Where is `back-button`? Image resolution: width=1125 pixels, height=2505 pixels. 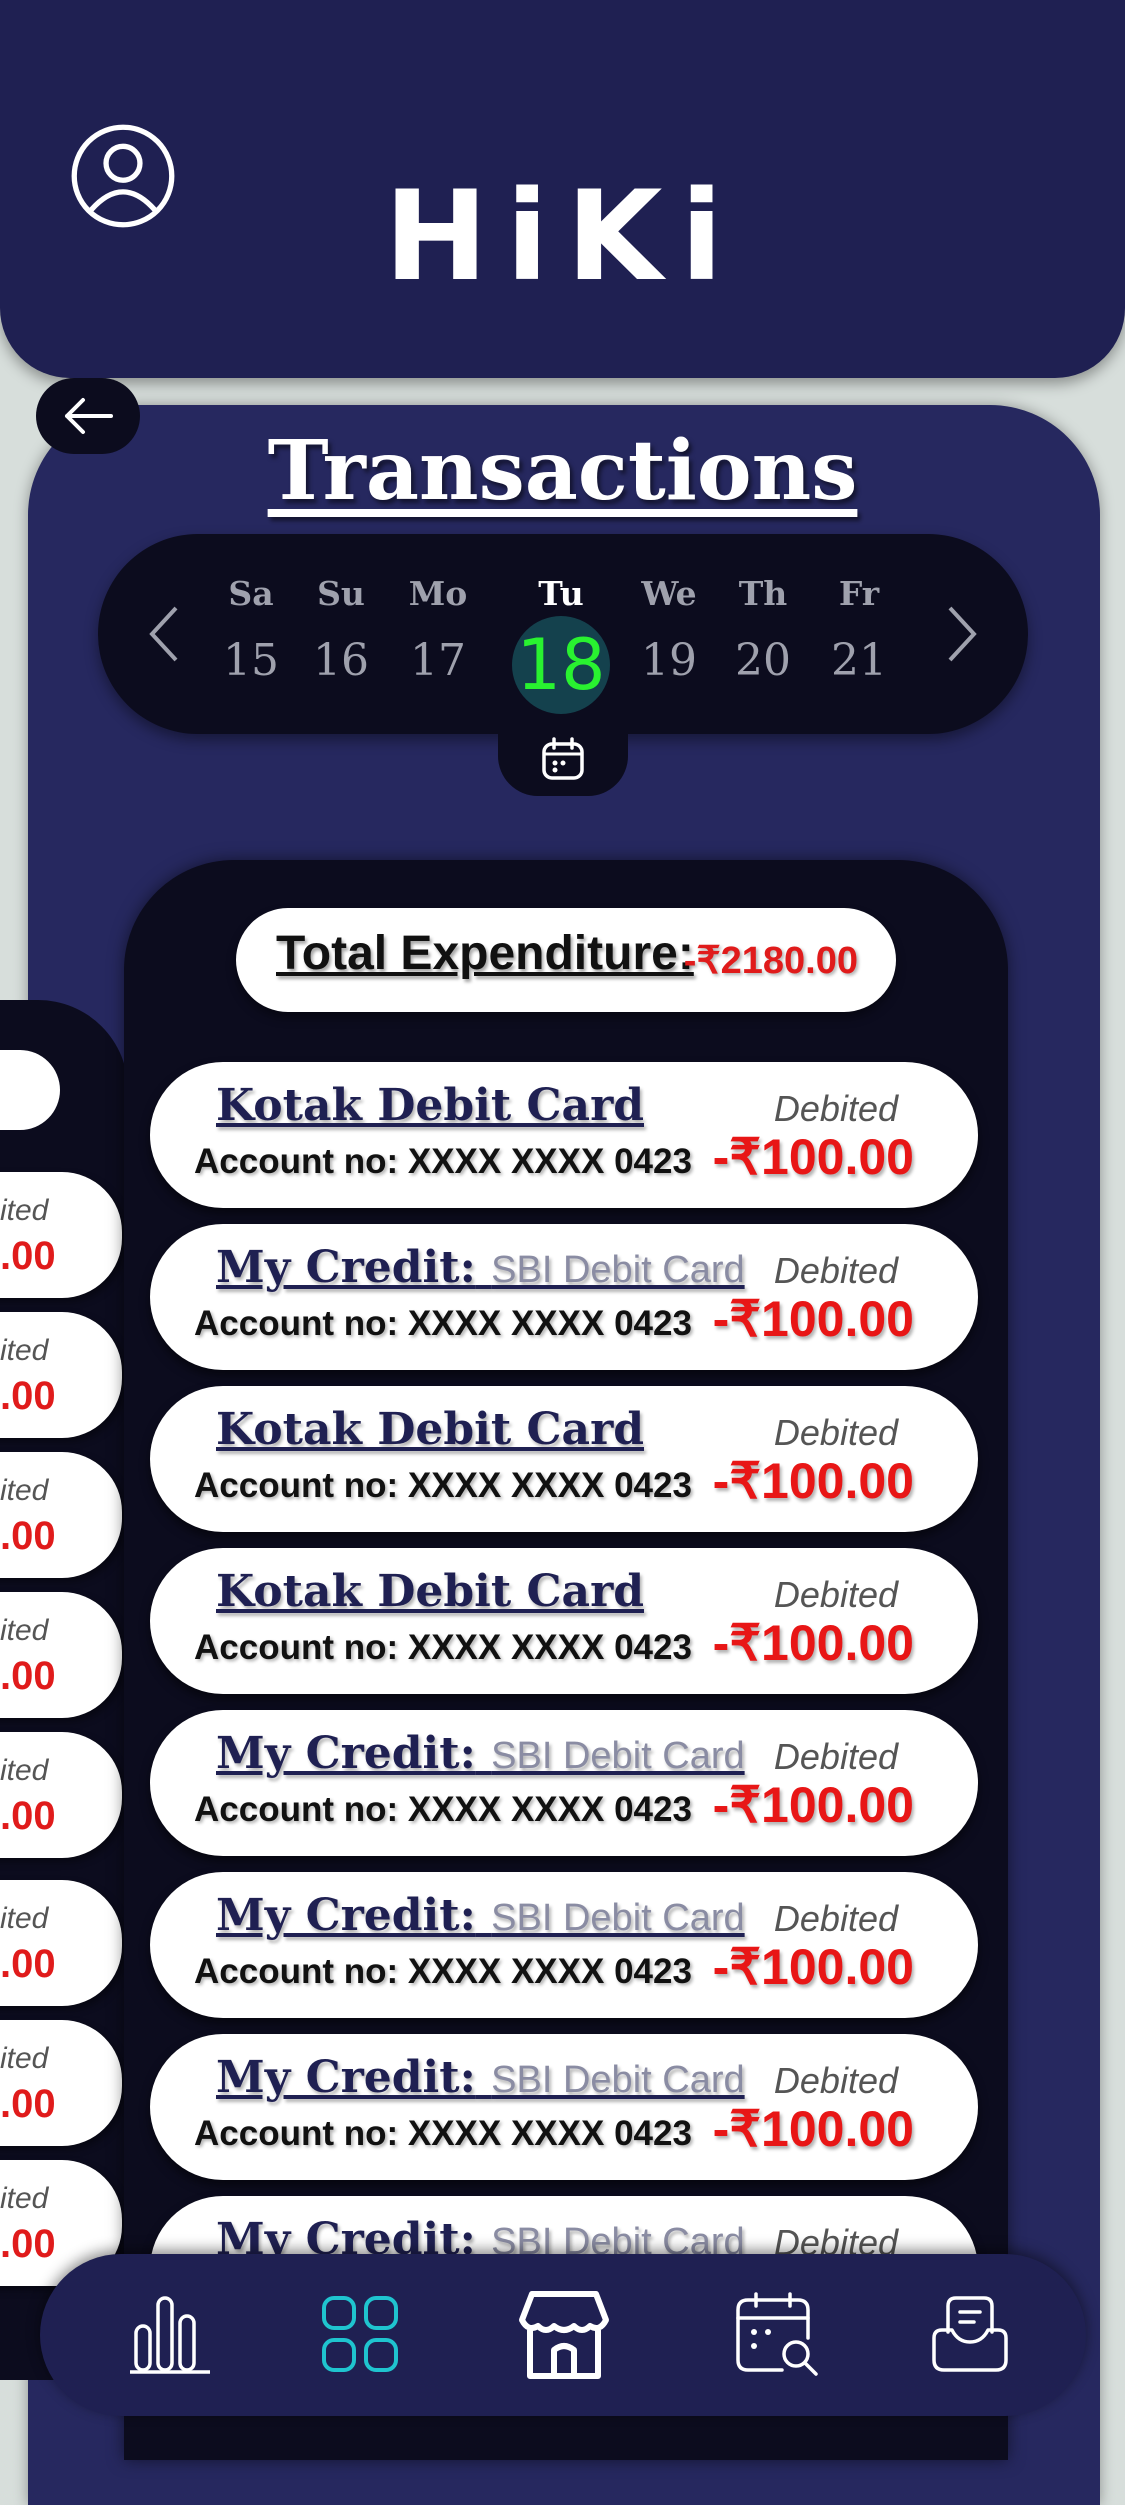 back-button is located at coordinates (88, 416).